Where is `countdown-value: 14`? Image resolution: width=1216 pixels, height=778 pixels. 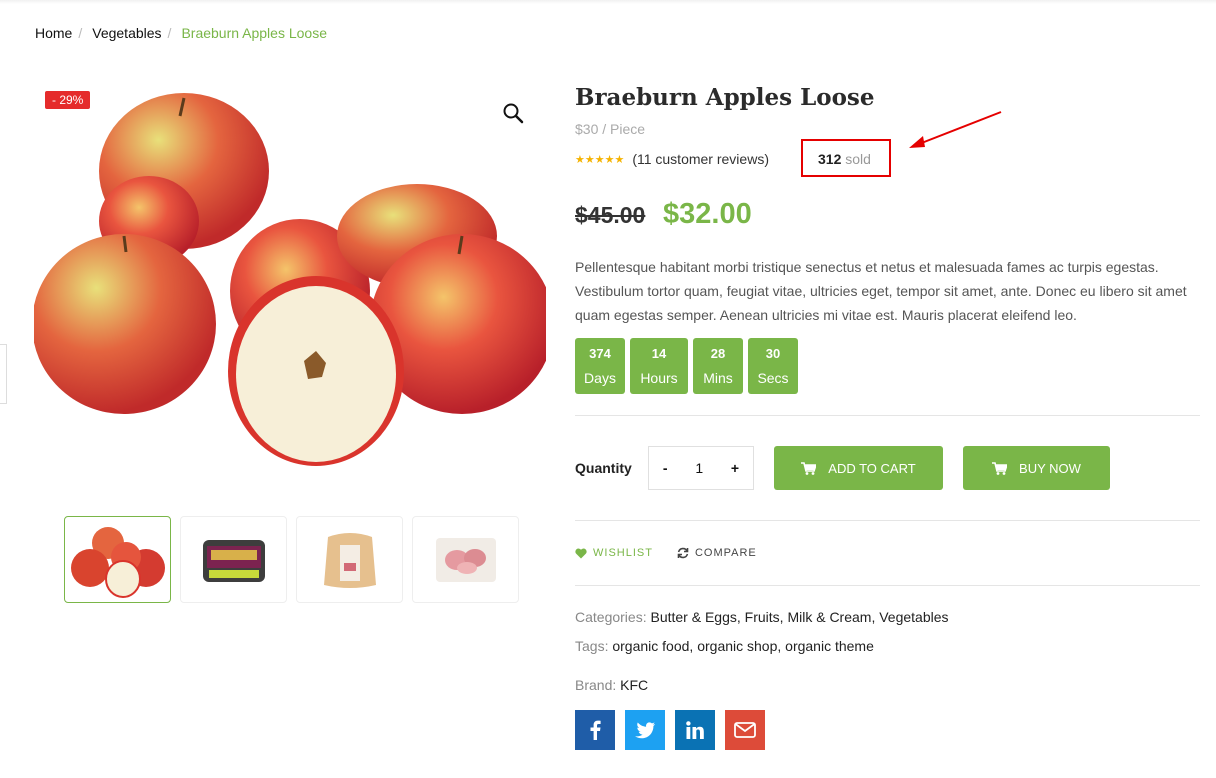 countdown-value: 14 is located at coordinates (659, 353).